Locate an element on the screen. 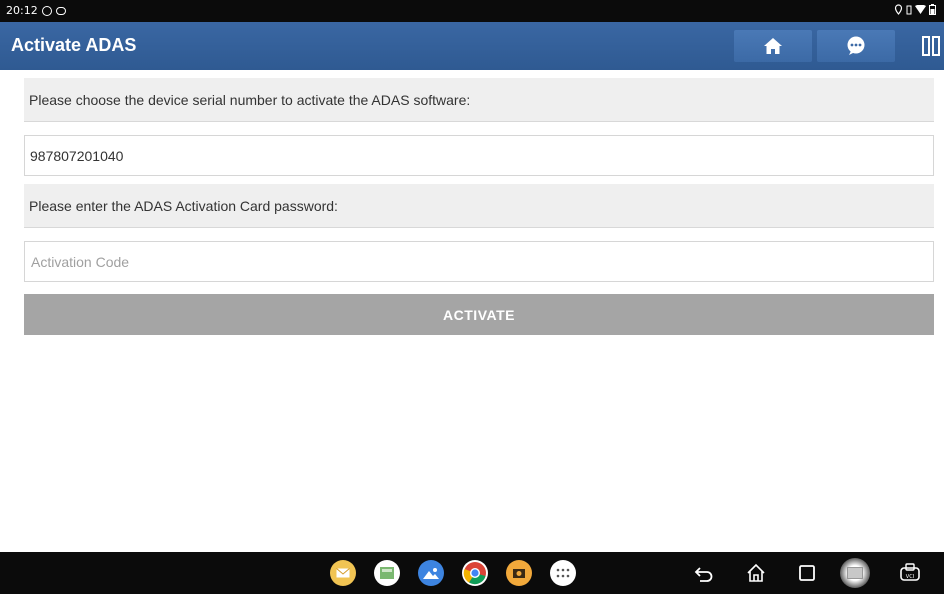 The height and width of the screenshot is (594, 944). gallery-app-icon is located at coordinates (387, 573).